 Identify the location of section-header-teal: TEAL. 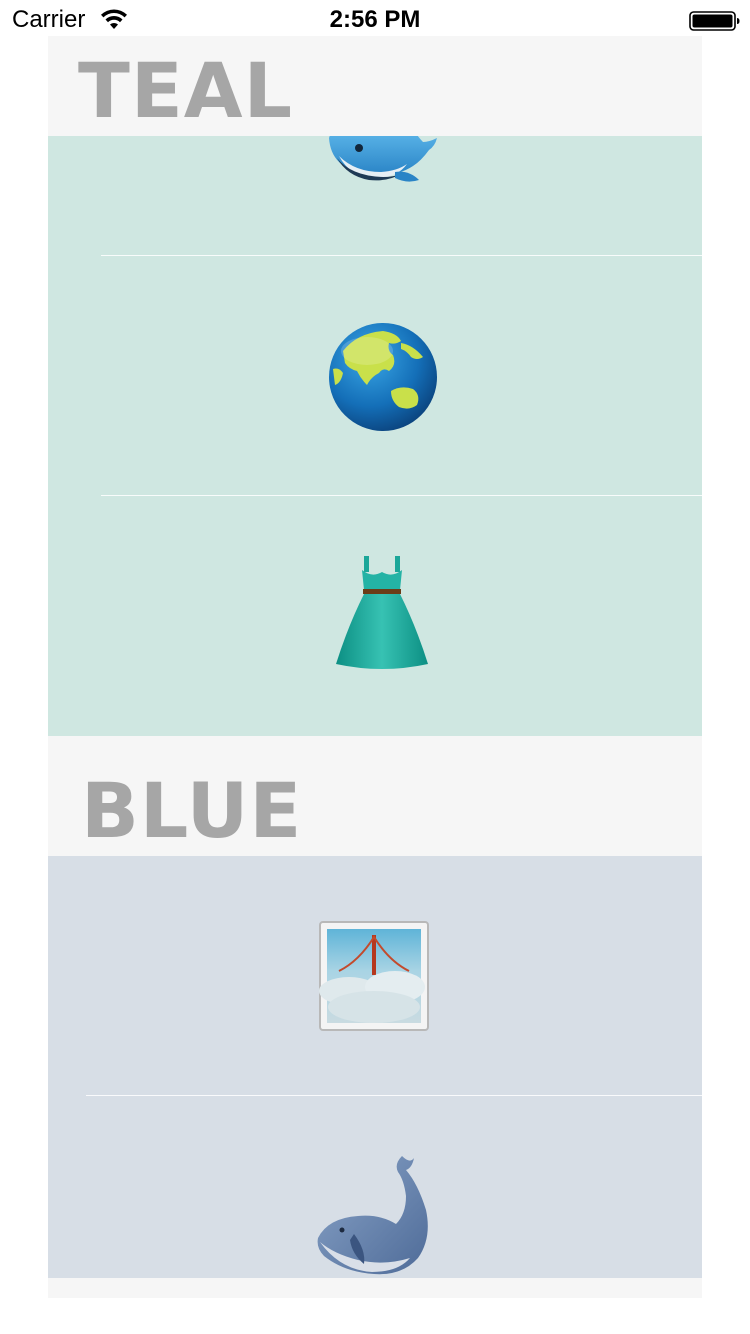
(375, 86).